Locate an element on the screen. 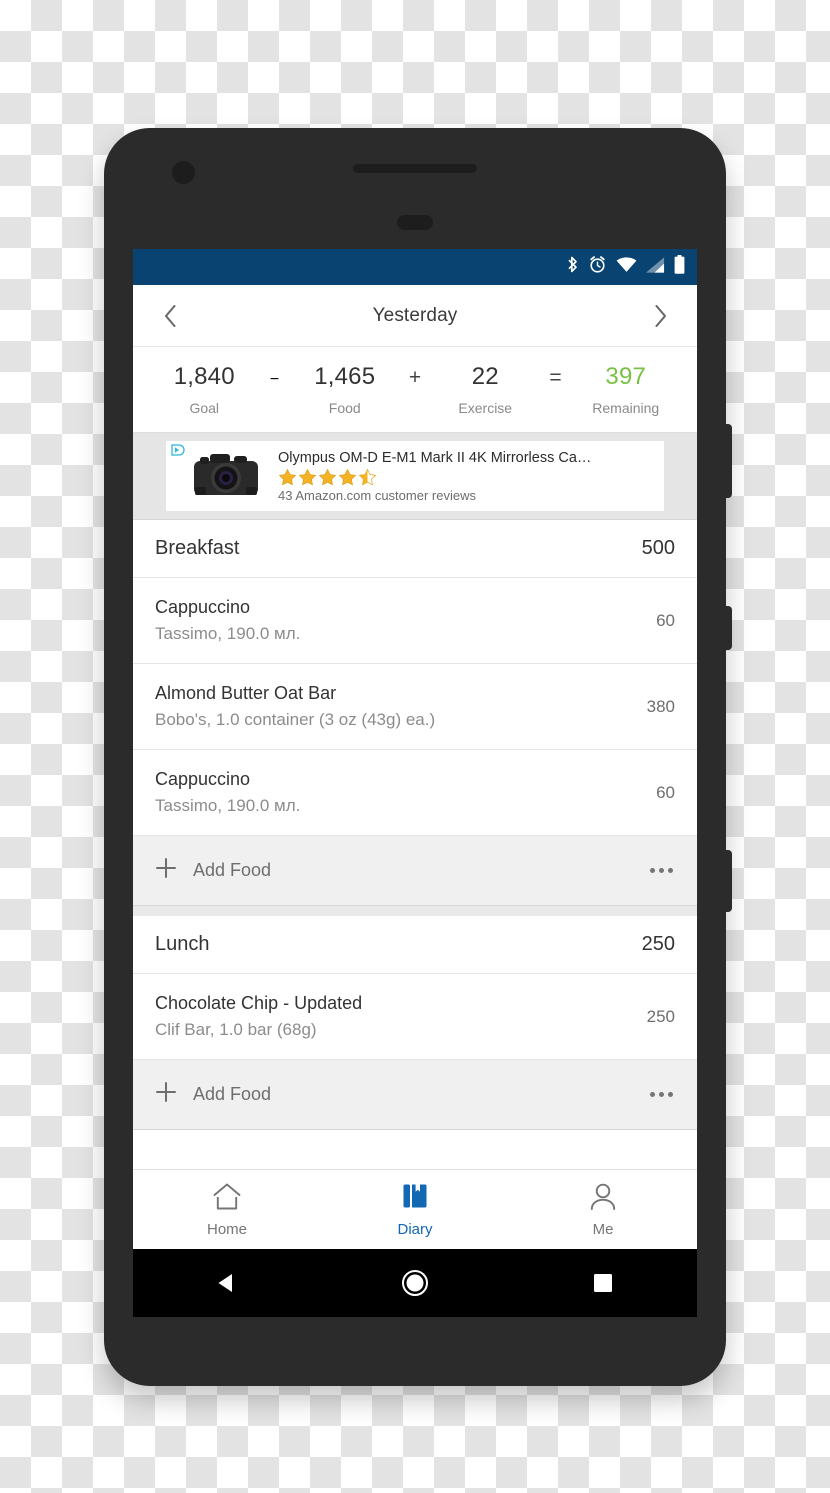 This screenshot has width=830, height=1493. equals-operator: = is located at coordinates (556, 378).